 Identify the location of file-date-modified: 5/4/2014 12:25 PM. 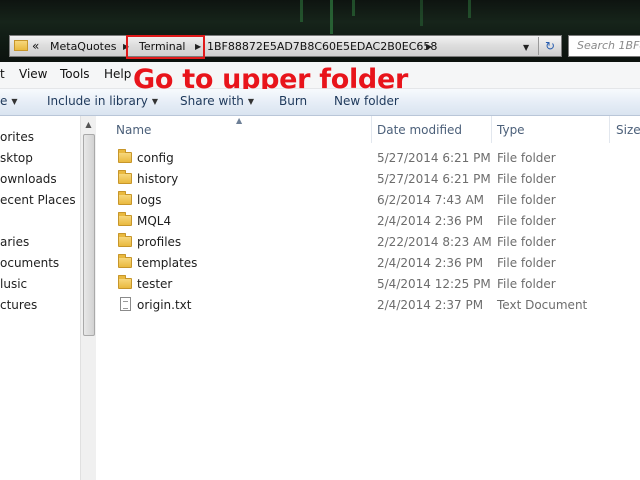
(434, 284).